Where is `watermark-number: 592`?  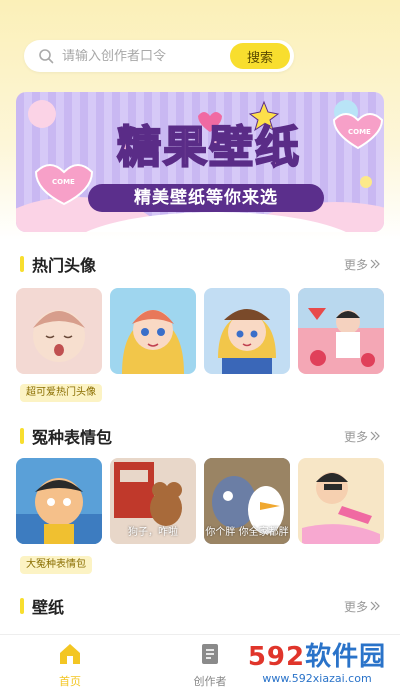
watermark-number: 592 is located at coordinates (276, 657).